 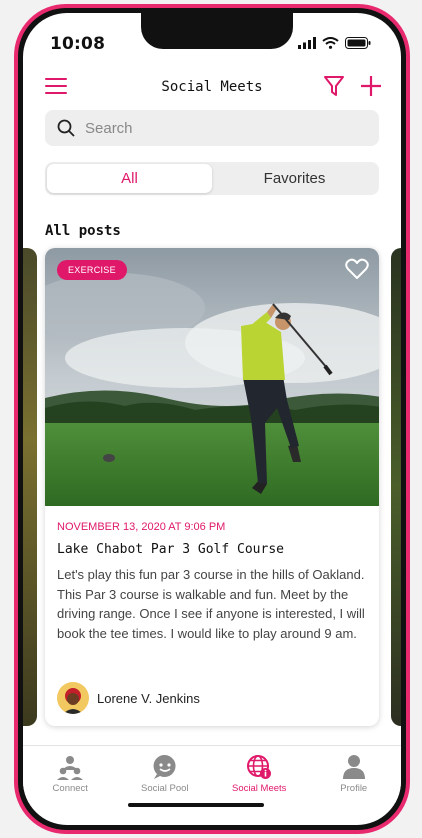 I want to click on post-author: Lorene V. Jenkins, so click(x=128, y=698).